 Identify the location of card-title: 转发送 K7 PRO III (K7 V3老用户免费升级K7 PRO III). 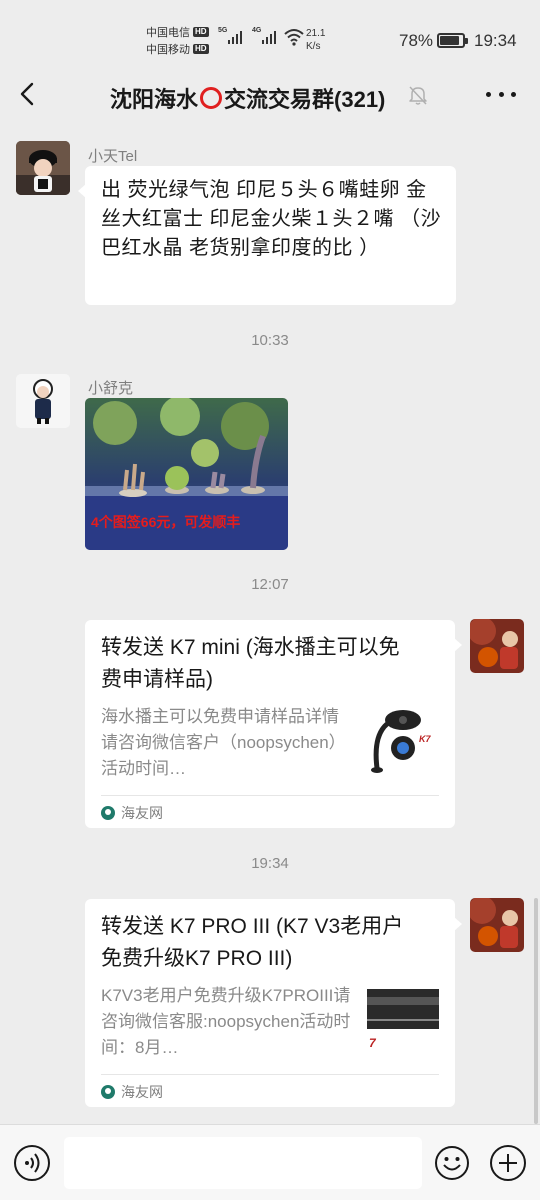
(252, 942).